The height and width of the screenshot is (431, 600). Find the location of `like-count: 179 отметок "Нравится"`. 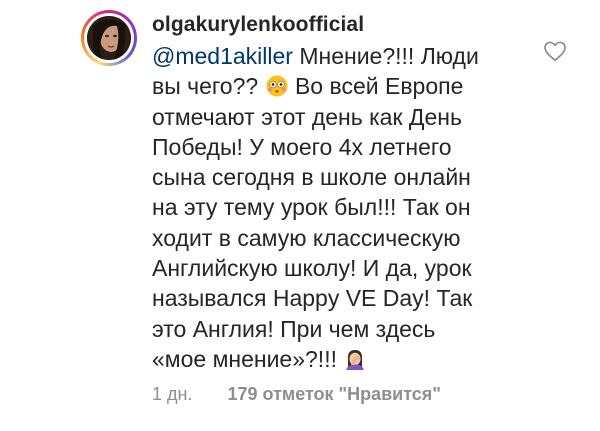

like-count: 179 отметок "Нравится" is located at coordinates (333, 394).